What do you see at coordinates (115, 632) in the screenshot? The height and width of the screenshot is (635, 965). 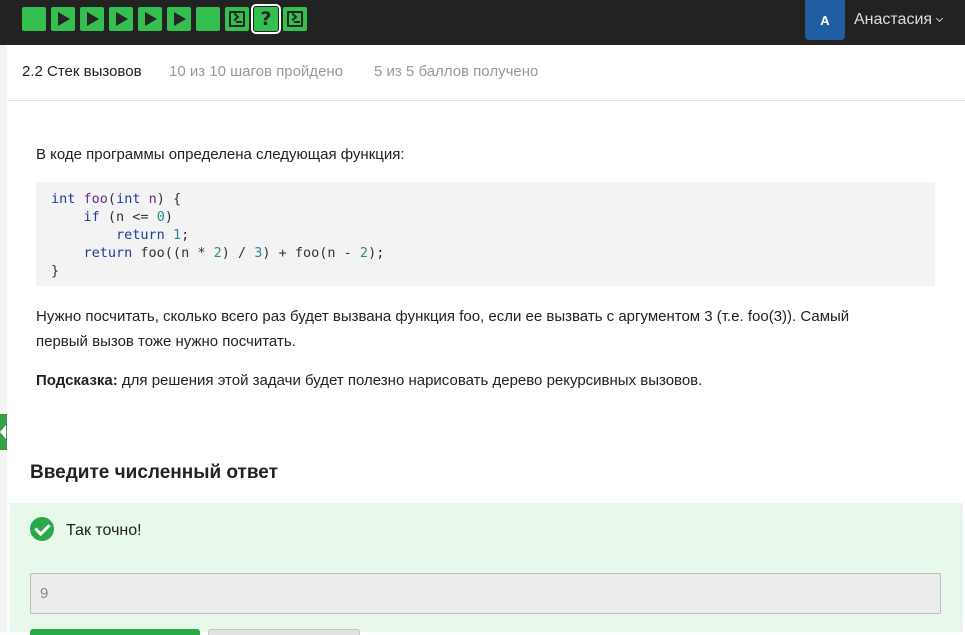 I see `submit-button` at bounding box center [115, 632].